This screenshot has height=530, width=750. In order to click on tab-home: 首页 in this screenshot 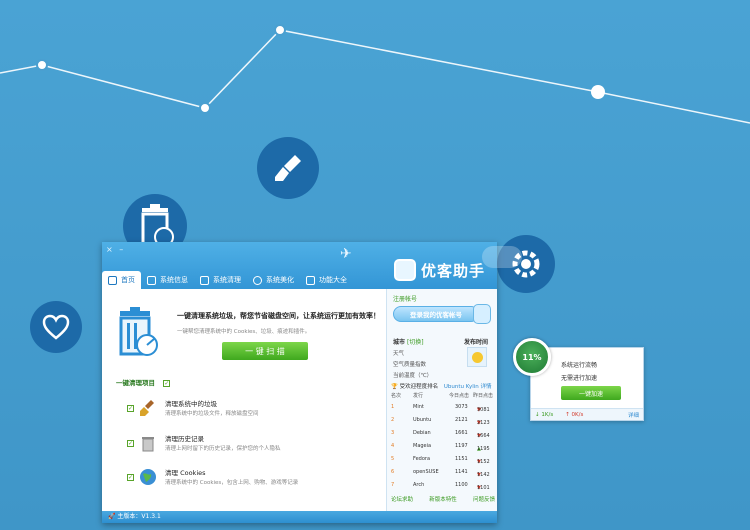, I will do `click(121, 280)`.